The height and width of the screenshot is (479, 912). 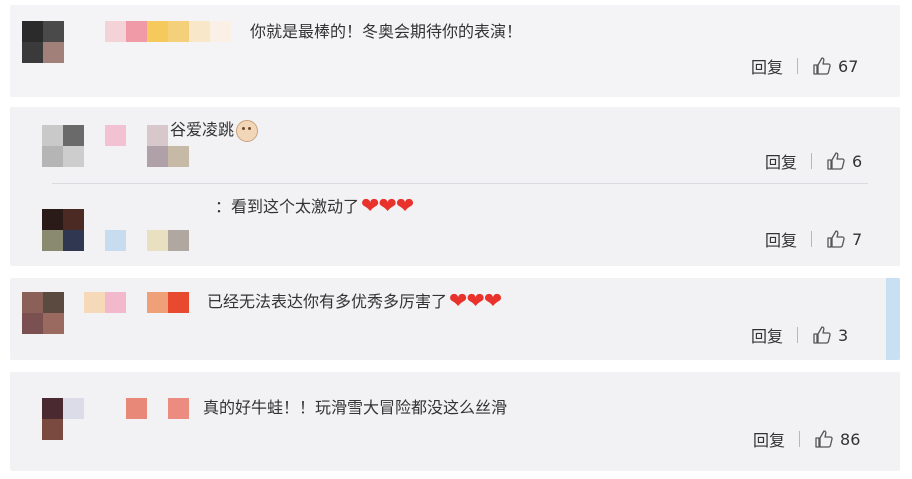 What do you see at coordinates (843, 335) in the screenshot?
I see `like-count: 3` at bounding box center [843, 335].